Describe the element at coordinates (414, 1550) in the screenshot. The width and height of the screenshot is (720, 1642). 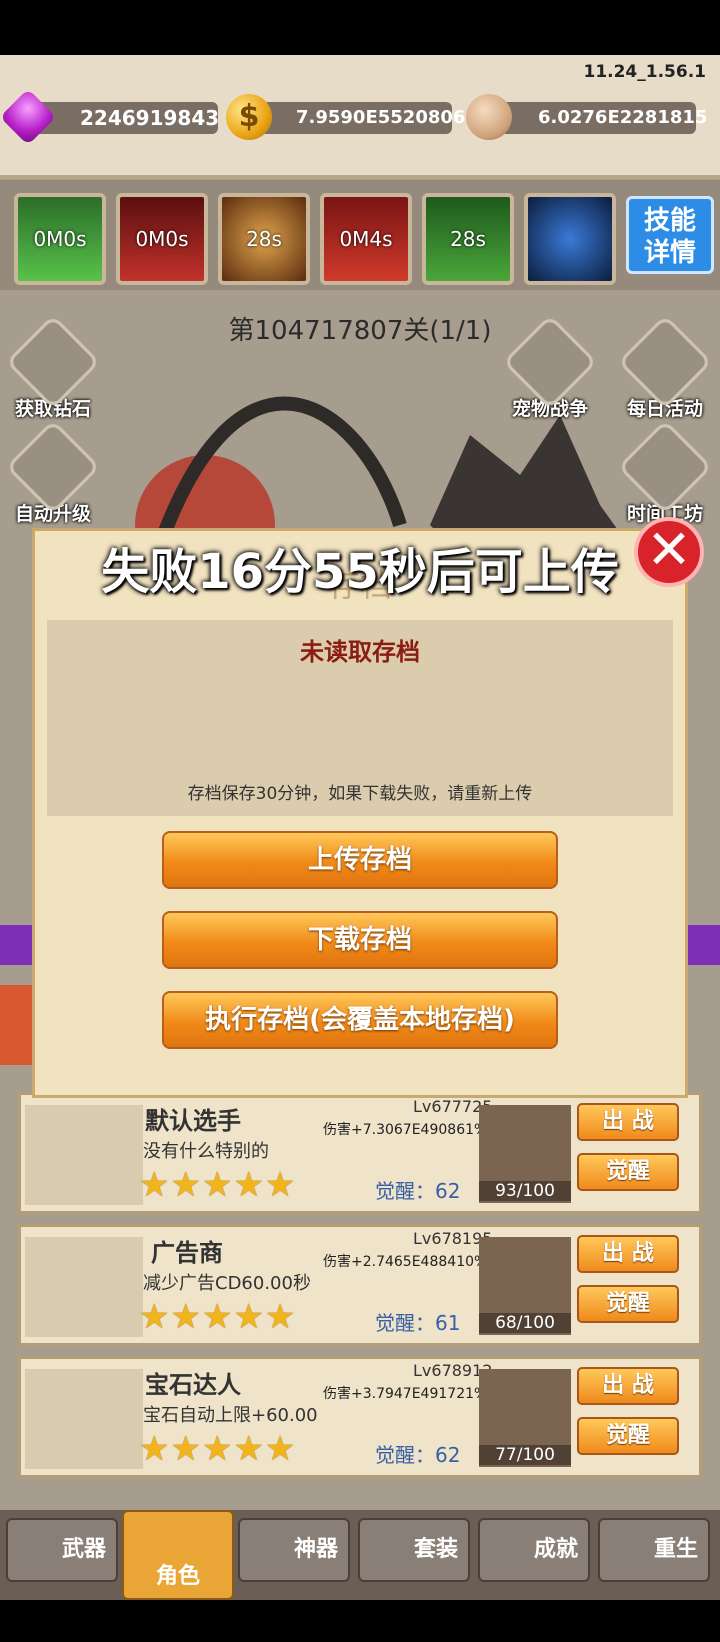
I see `tab-sets: 套装` at that location.